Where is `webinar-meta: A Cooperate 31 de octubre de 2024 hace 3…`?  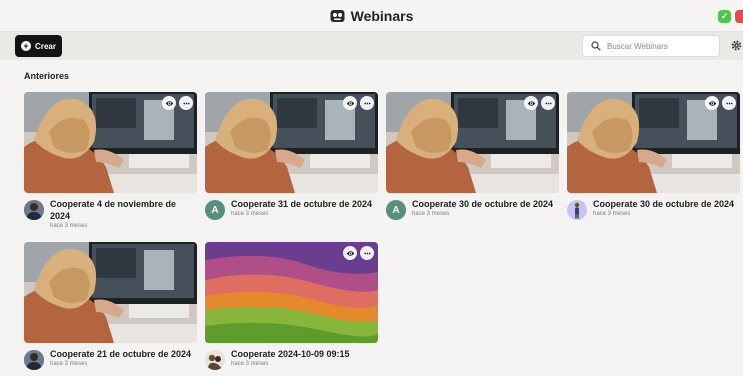
webinar-meta: A Cooperate 31 de octubre de 2024 hace 3… is located at coordinates (291, 209).